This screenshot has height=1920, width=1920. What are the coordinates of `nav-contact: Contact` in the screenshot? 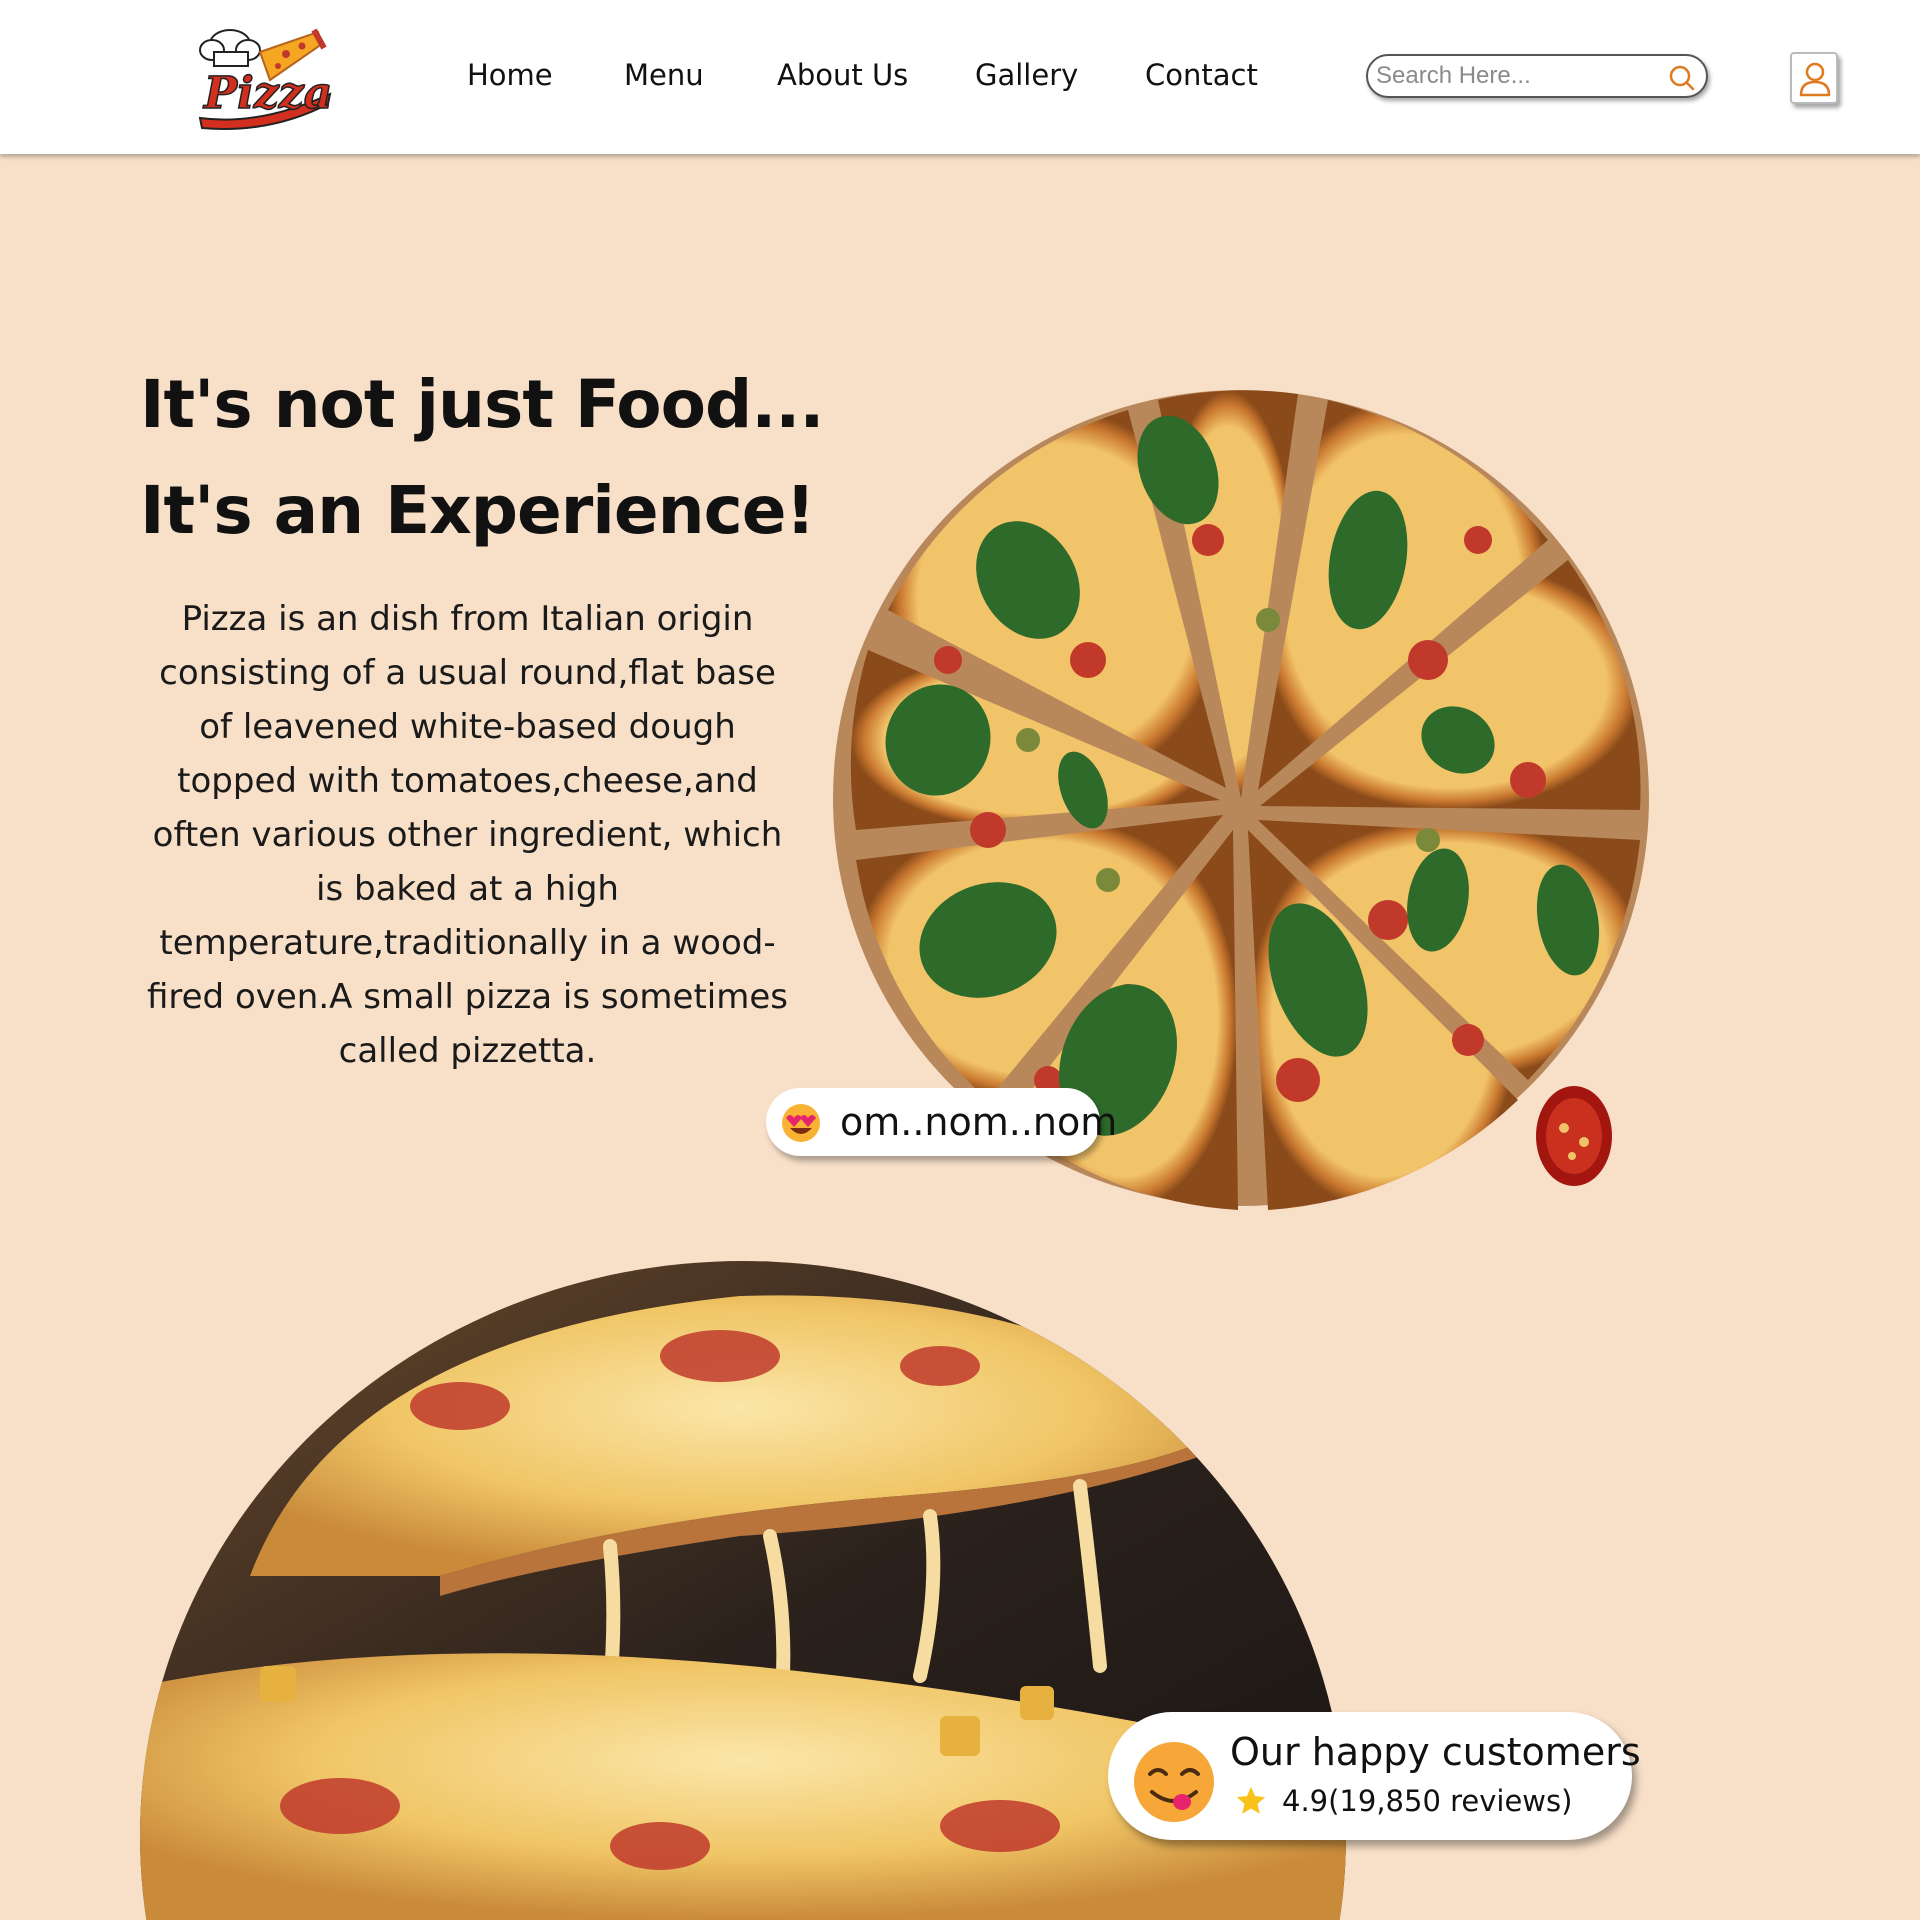 It's located at (1201, 75).